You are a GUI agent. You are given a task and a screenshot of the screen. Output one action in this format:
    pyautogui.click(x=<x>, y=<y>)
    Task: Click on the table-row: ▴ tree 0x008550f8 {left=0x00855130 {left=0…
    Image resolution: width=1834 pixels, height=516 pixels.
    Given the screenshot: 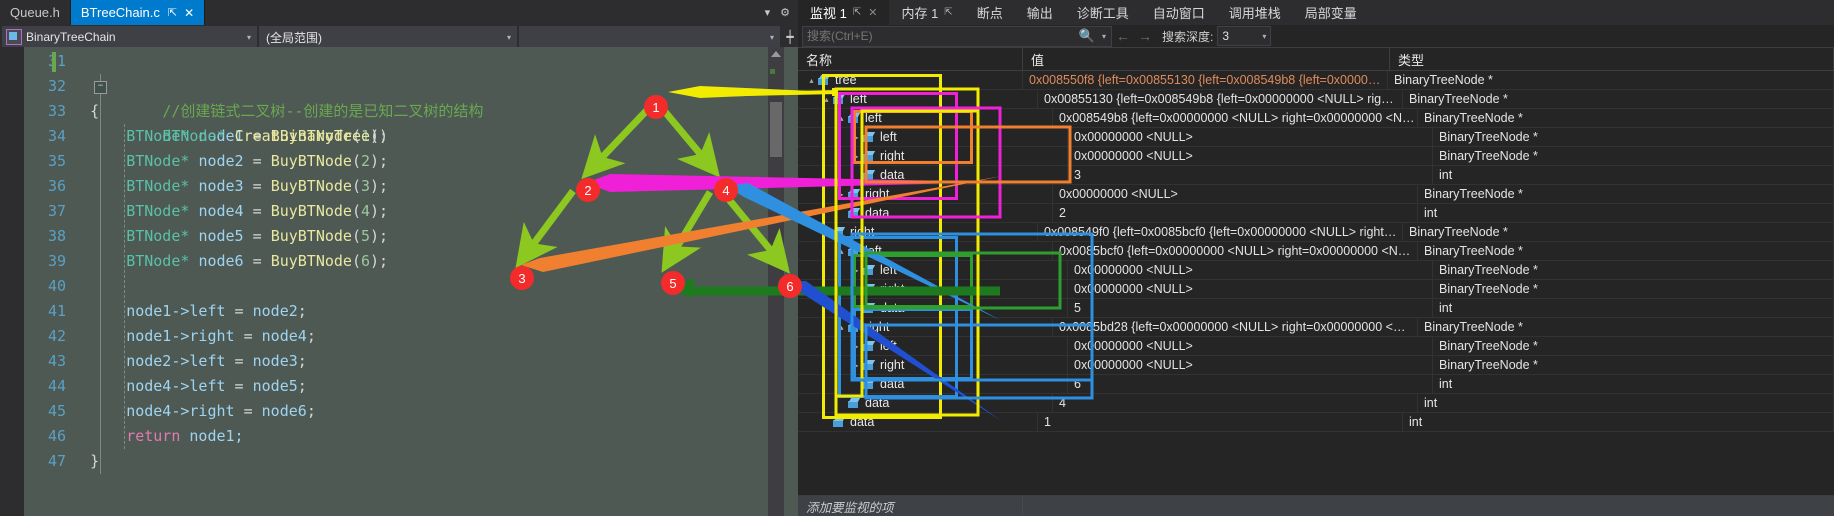 What is the action you would take?
    pyautogui.click(x=1316, y=80)
    